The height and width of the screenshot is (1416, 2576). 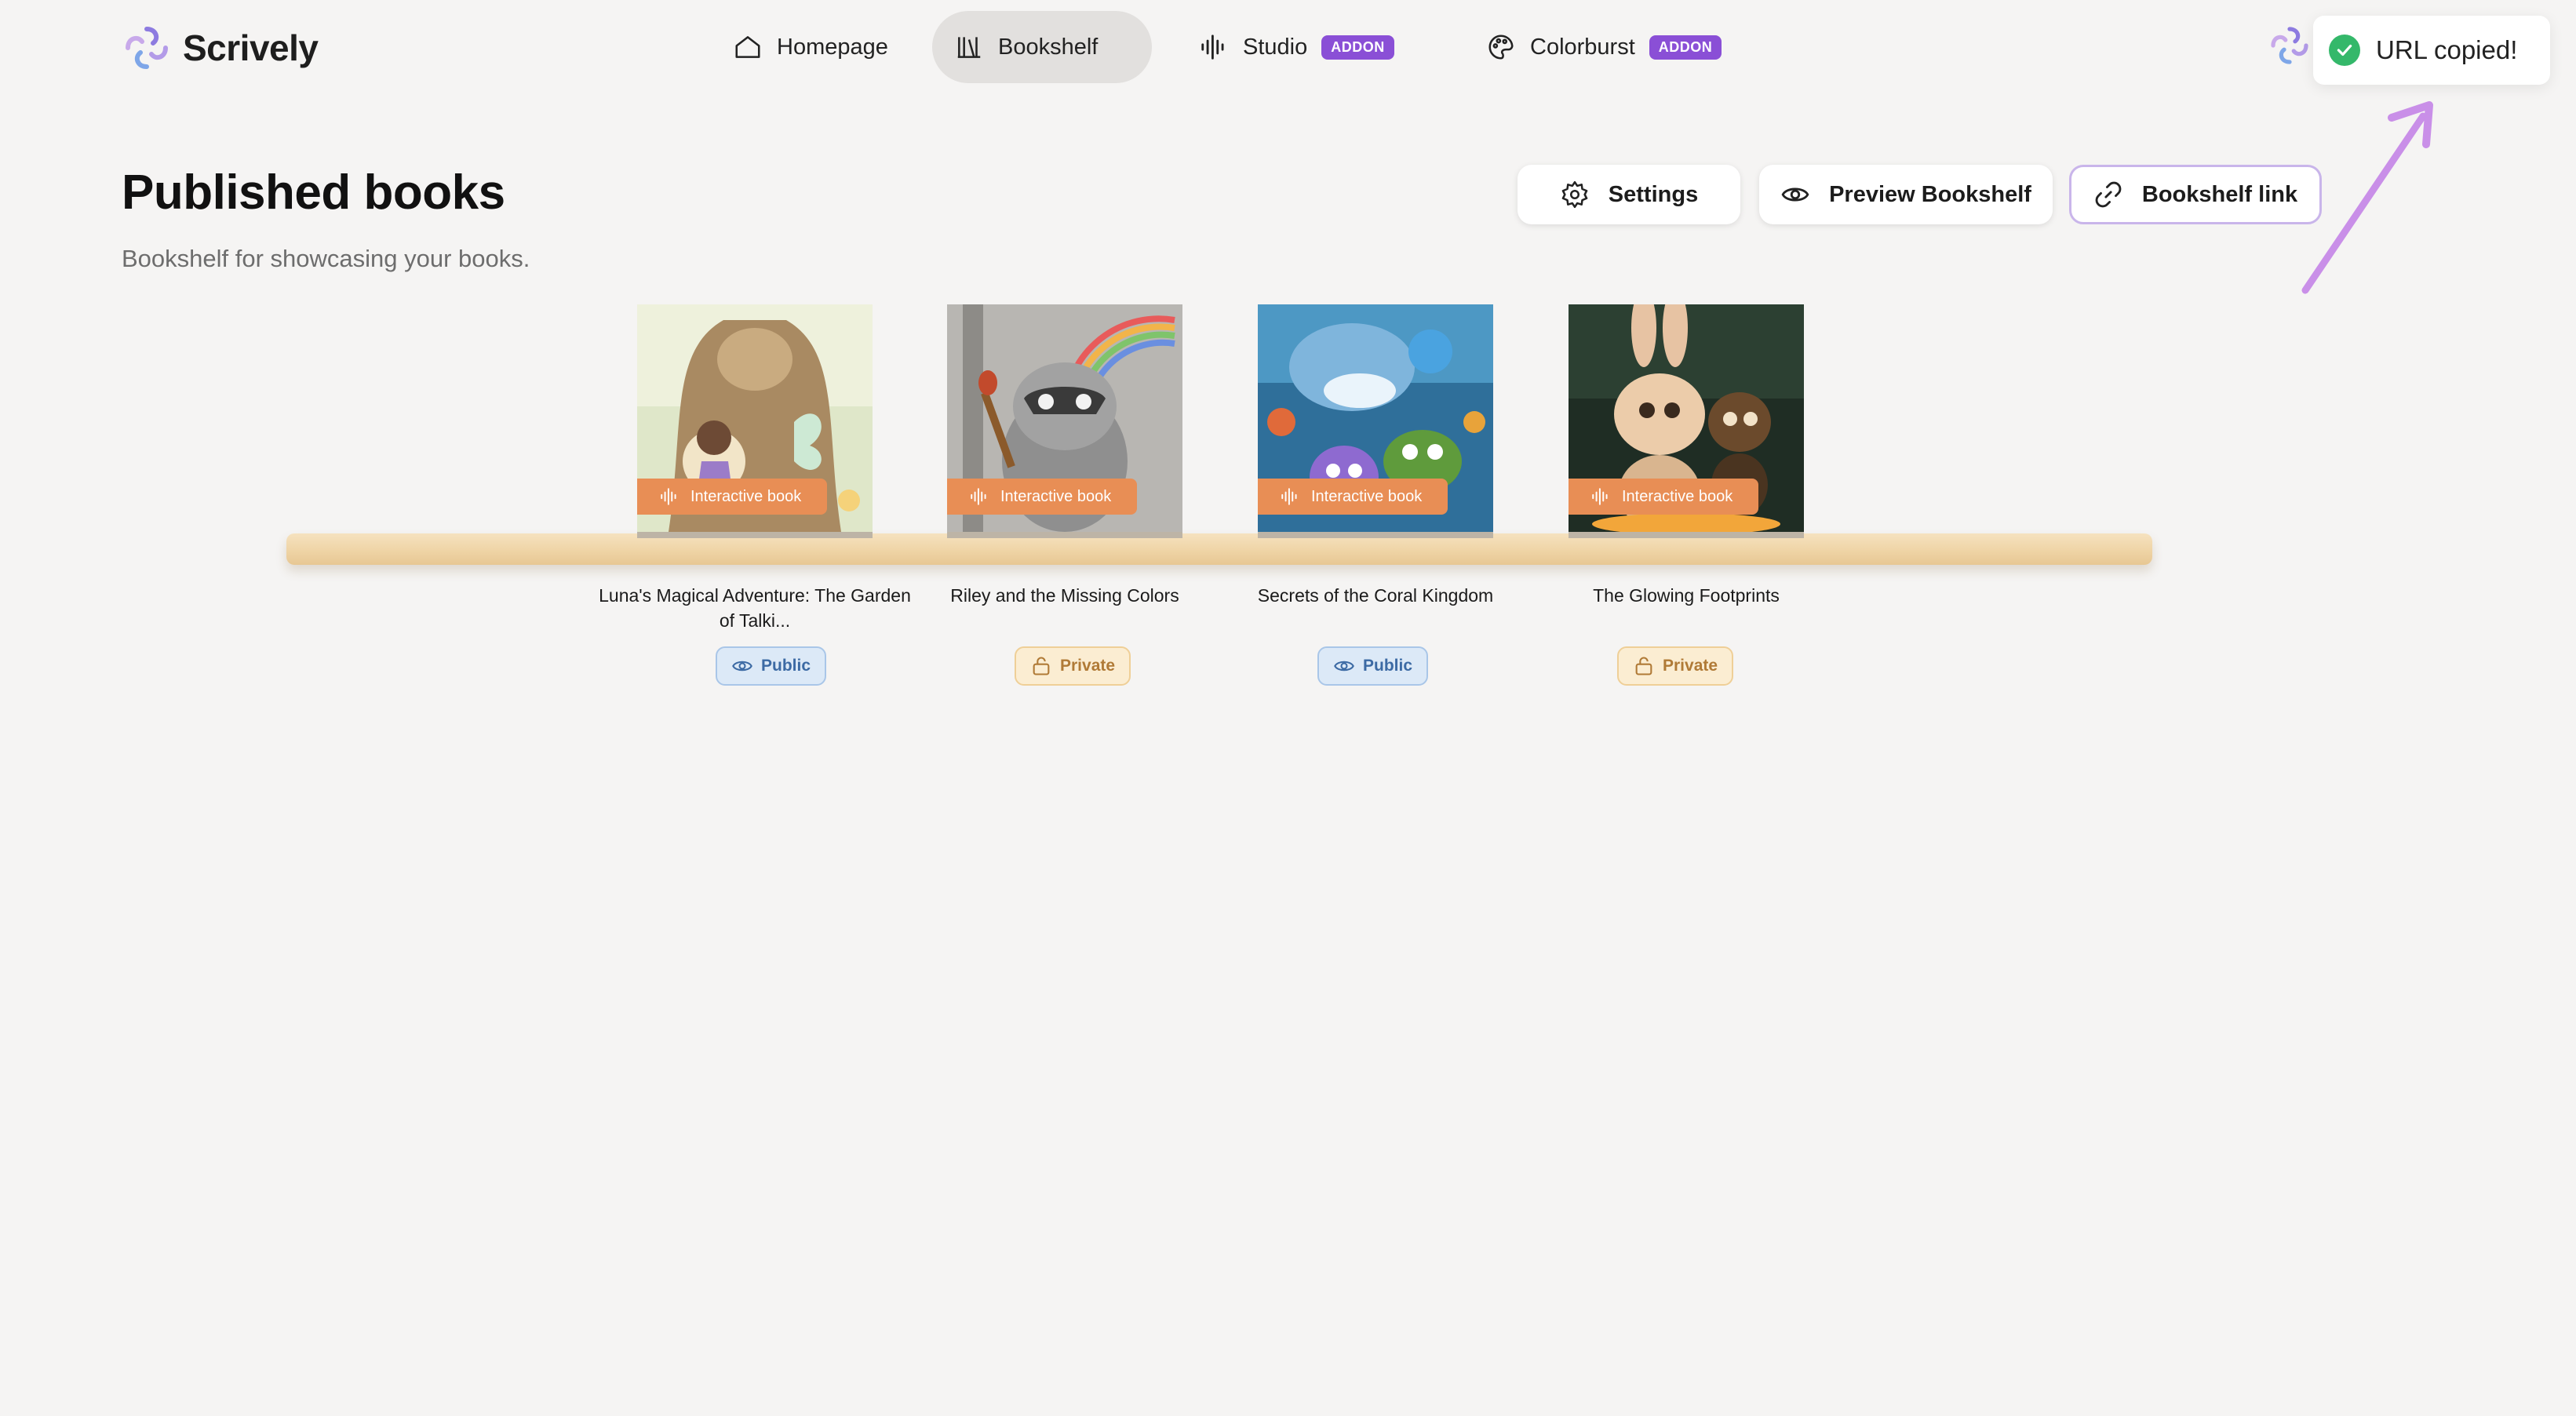 I want to click on nav-studio-label: Studio, so click(x=1275, y=47).